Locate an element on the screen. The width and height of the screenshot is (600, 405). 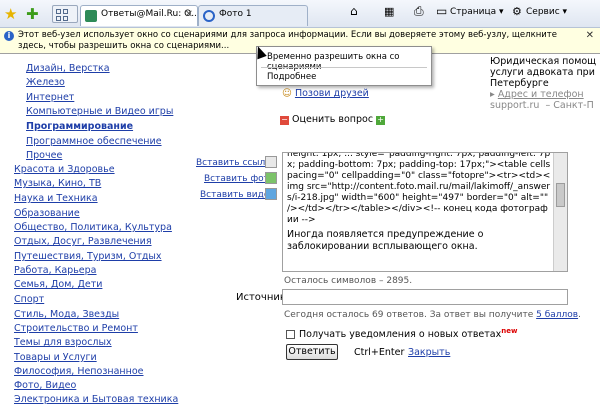
category-link: Красота и Здоровье is located at coordinates (64, 169).